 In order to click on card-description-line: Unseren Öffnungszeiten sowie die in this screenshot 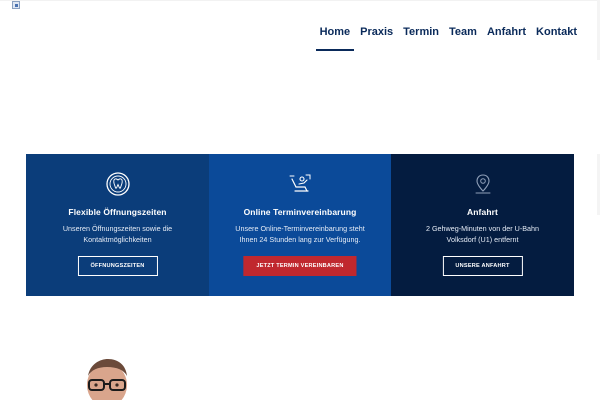, I will do `click(117, 228)`.